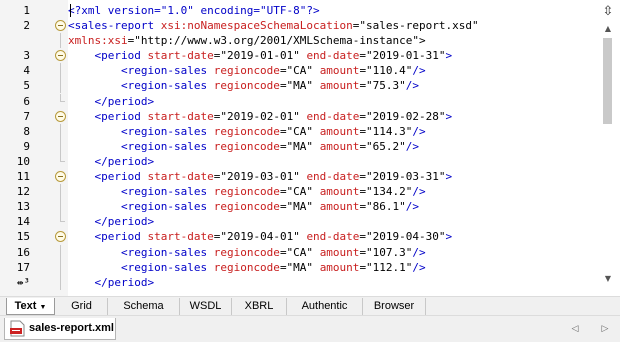  What do you see at coordinates (114, 26) in the screenshot?
I see `code-token: <sales-report` at bounding box center [114, 26].